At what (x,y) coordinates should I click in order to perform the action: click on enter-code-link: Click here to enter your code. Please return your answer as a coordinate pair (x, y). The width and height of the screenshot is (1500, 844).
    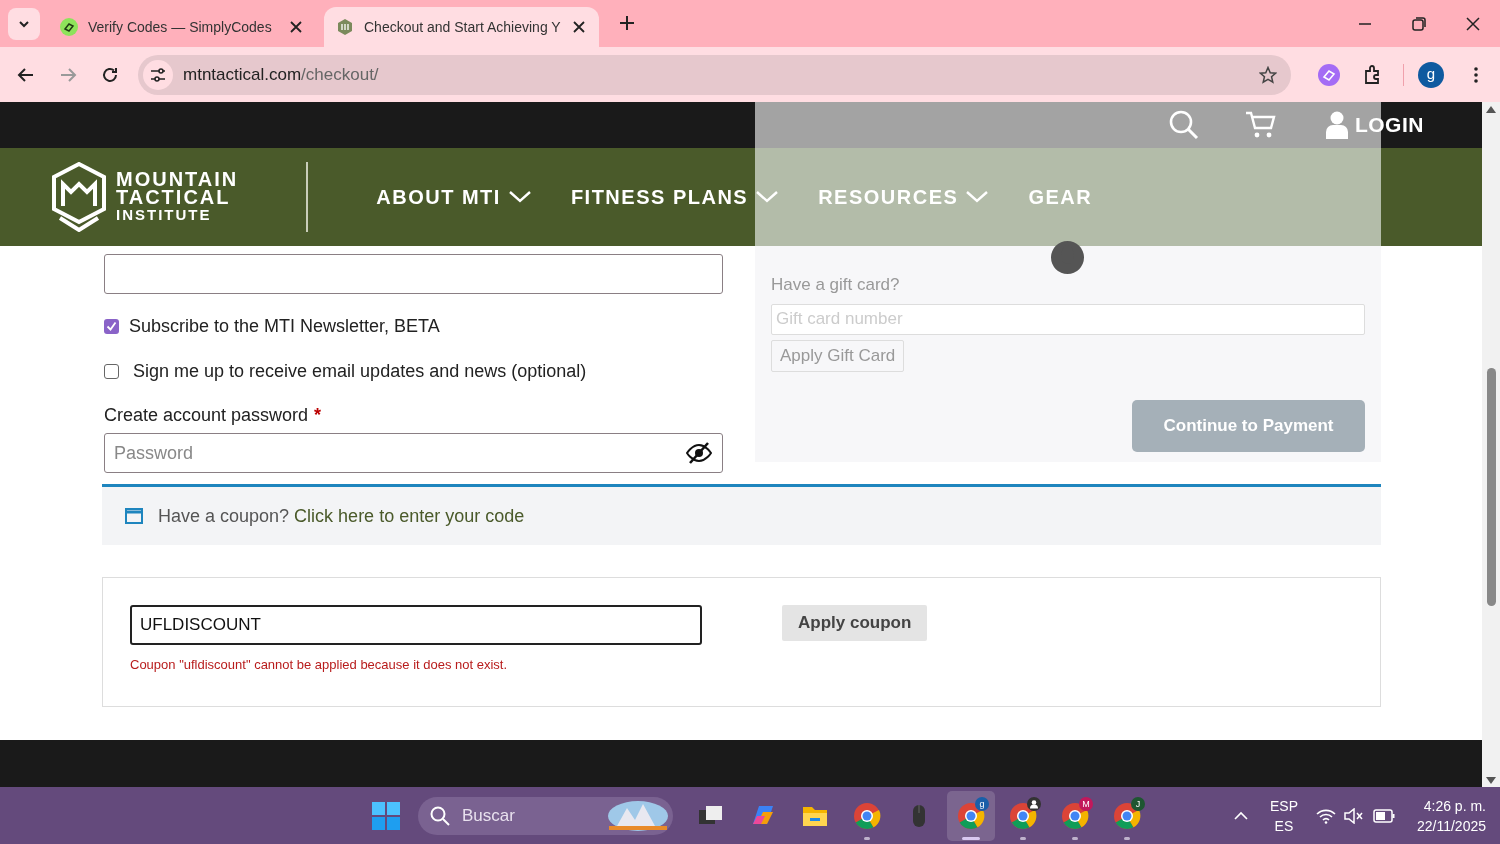
    Looking at the image, I should click on (409, 515).